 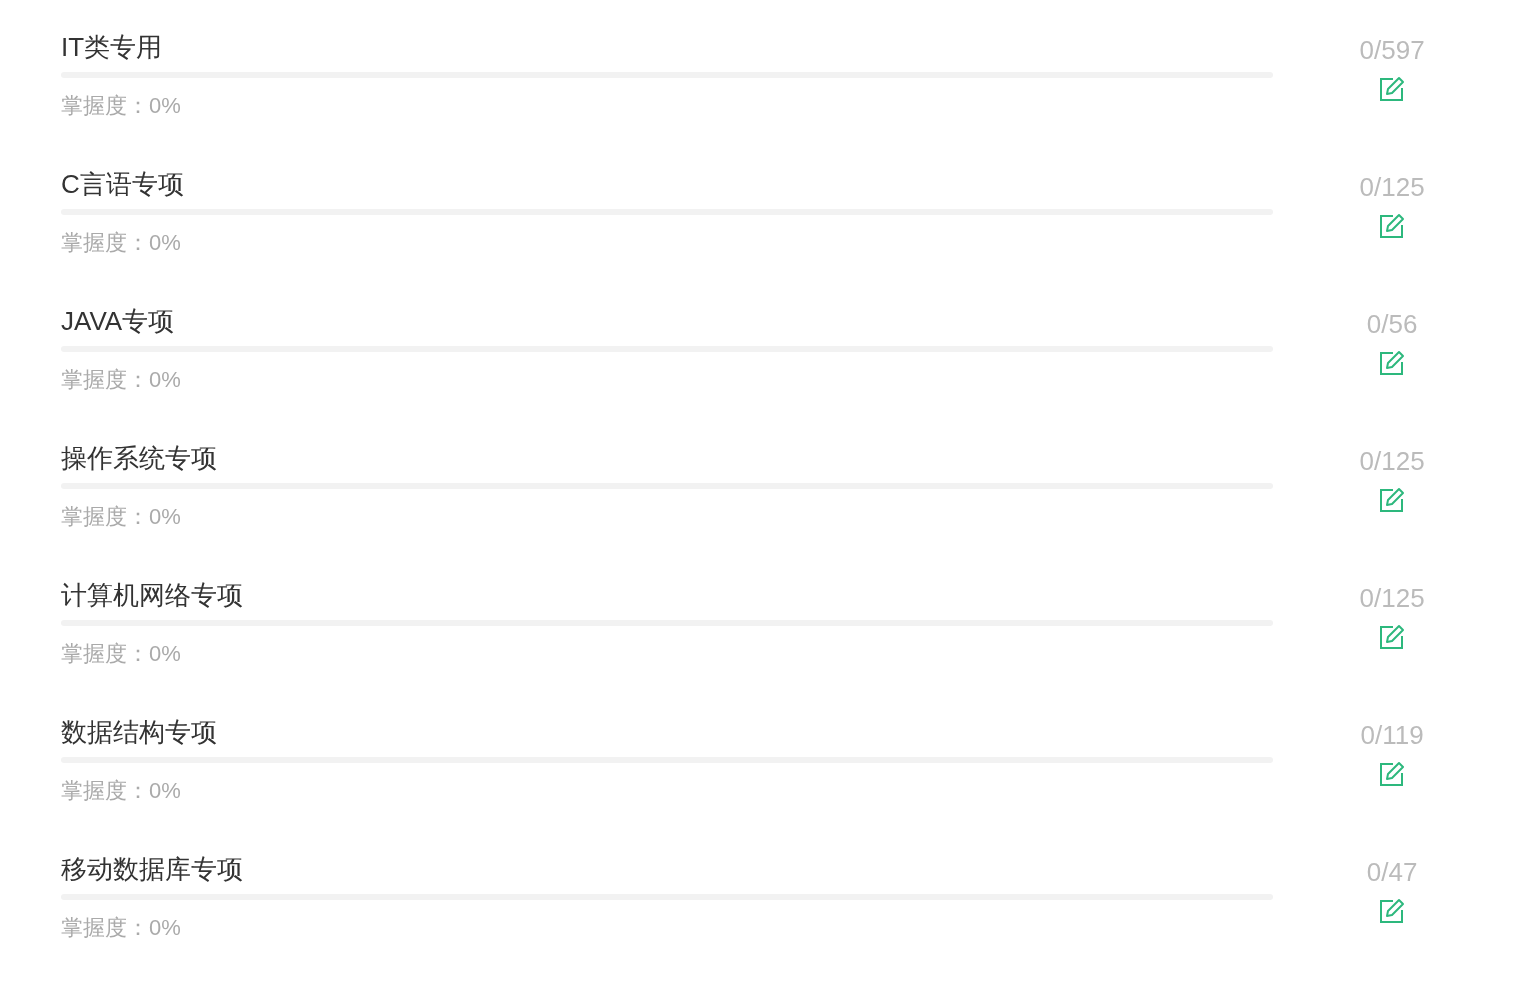 What do you see at coordinates (152, 595) in the screenshot?
I see `topic-title: 计算机网络专项` at bounding box center [152, 595].